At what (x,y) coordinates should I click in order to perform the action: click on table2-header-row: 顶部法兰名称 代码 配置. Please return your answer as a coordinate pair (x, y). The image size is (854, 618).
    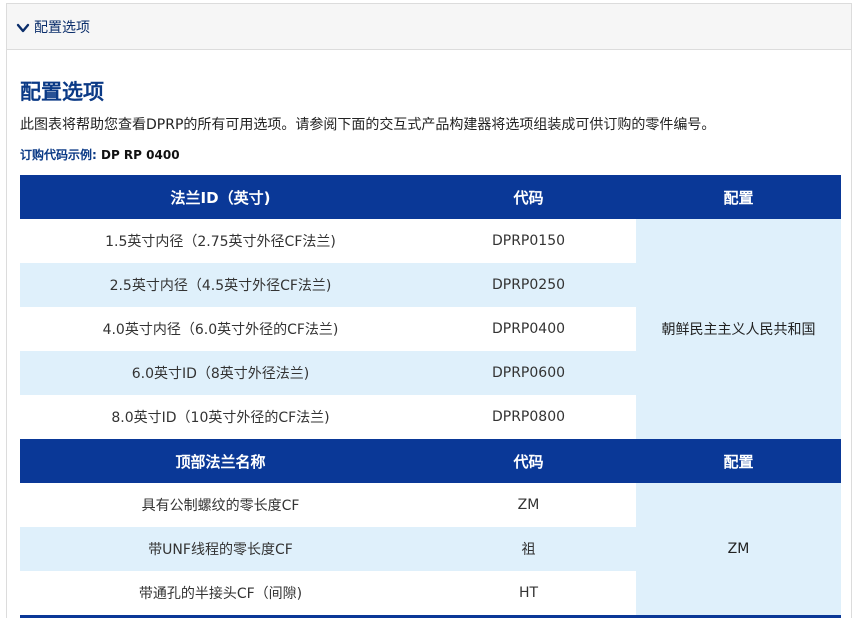
    Looking at the image, I should click on (430, 461).